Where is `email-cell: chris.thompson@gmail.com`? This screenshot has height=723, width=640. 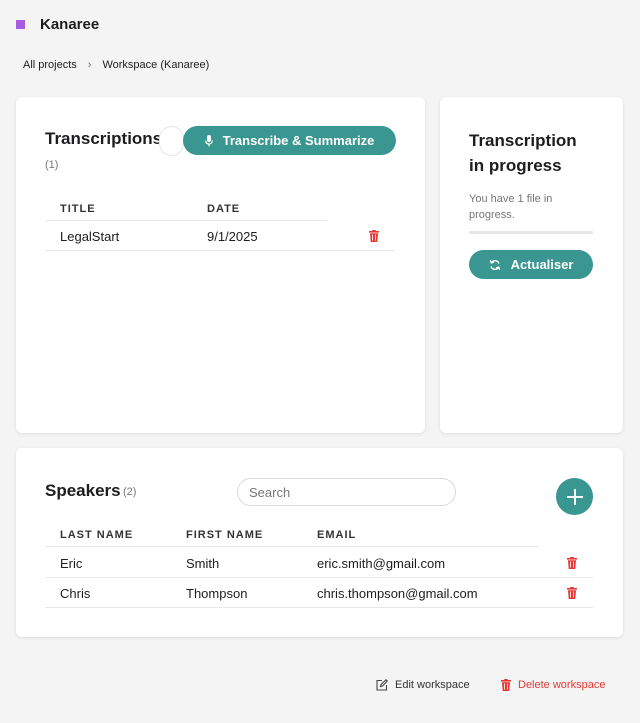 email-cell: chris.thompson@gmail.com is located at coordinates (397, 593).